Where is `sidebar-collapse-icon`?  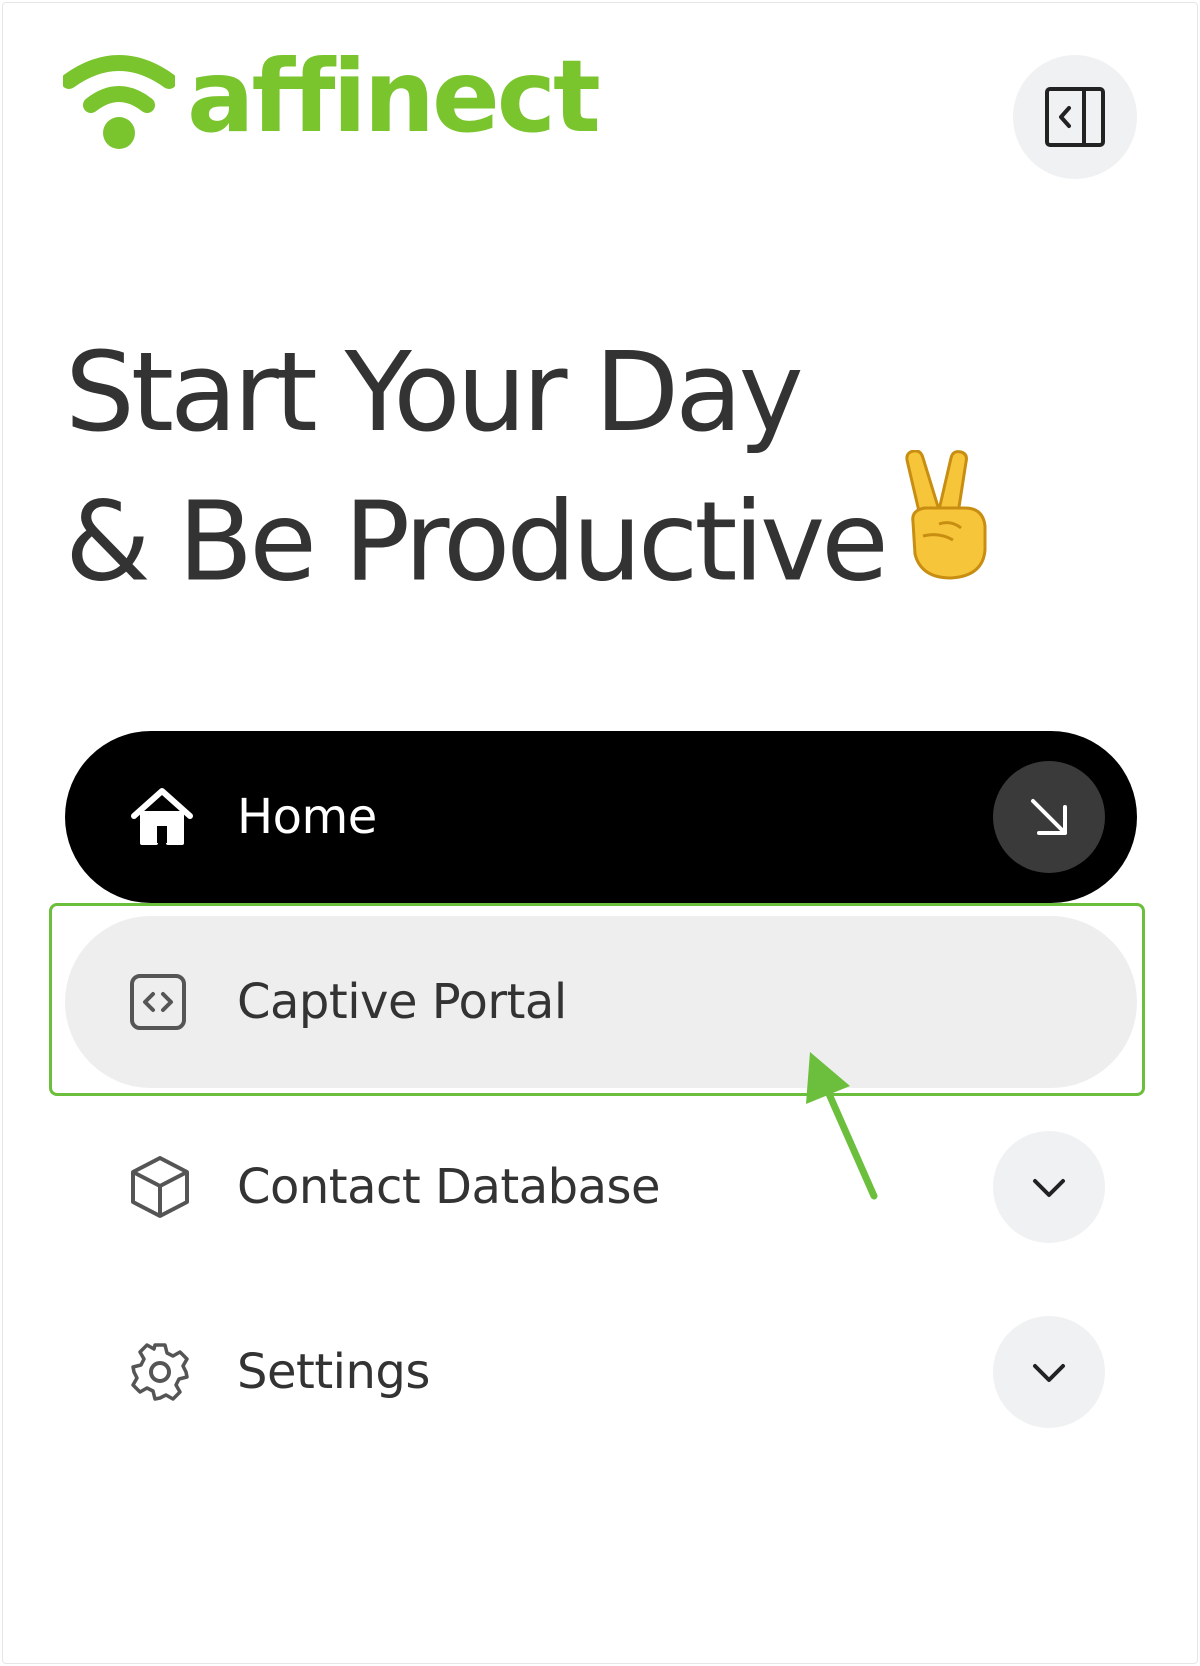
sidebar-collapse-icon is located at coordinates (1075, 117).